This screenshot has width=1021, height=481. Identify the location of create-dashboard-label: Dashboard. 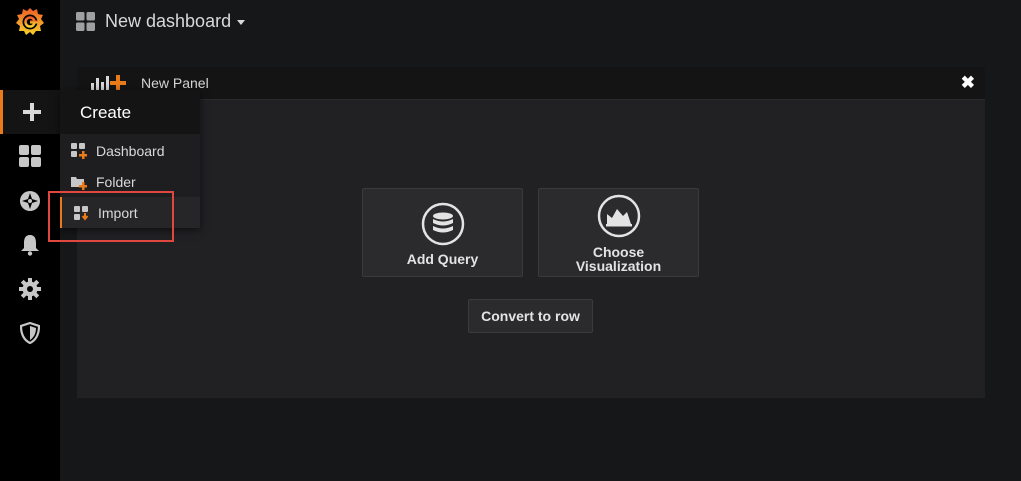
(130, 151).